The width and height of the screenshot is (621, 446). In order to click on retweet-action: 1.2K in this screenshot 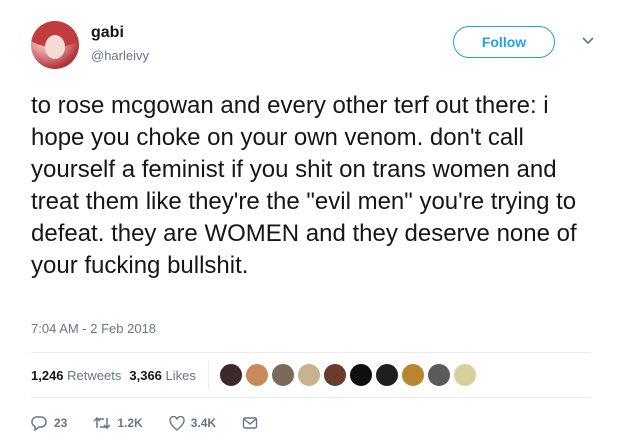, I will do `click(118, 423)`.